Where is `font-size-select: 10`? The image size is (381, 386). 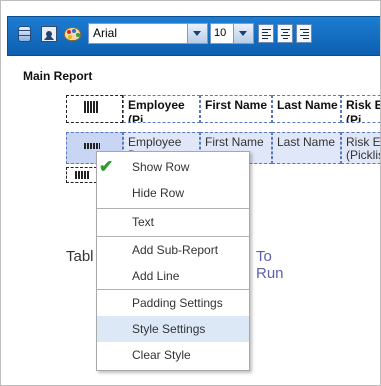 font-size-select: 10 is located at coordinates (232, 33).